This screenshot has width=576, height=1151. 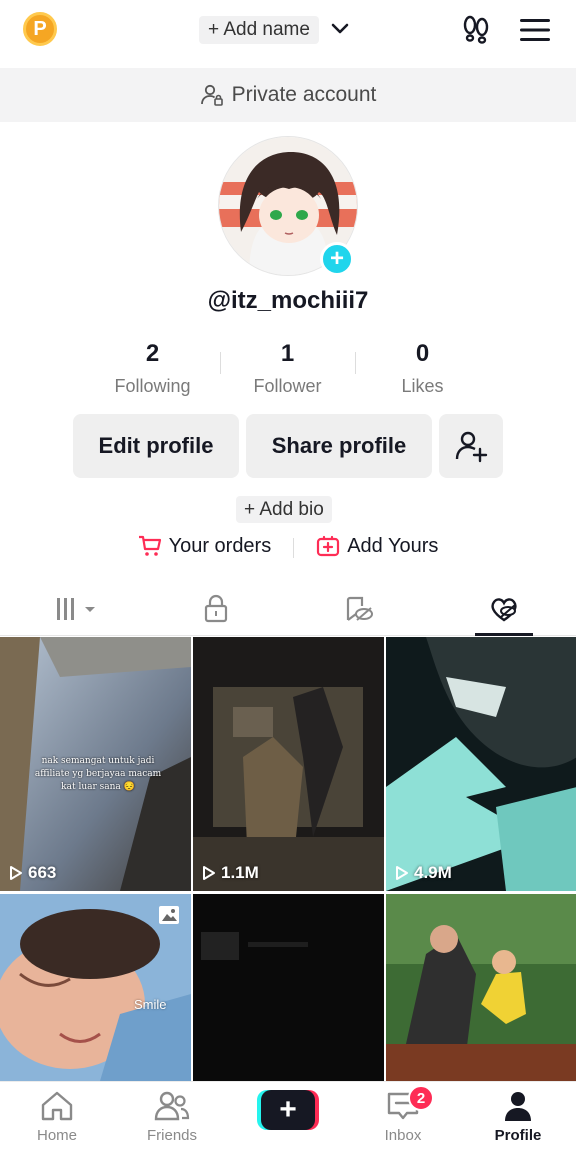 What do you see at coordinates (77, 609) in the screenshot?
I see `tab-videos-grid` at bounding box center [77, 609].